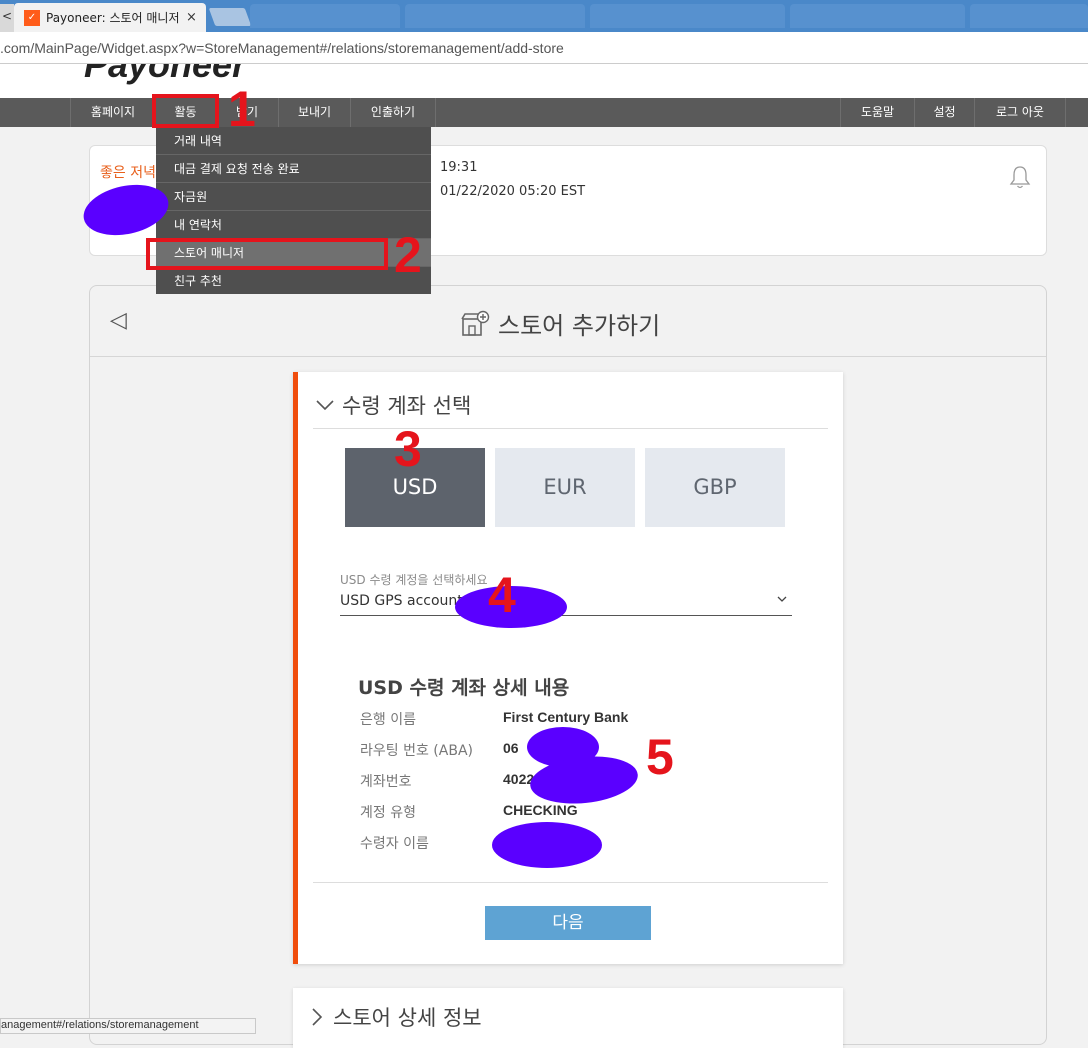 The height and width of the screenshot is (1048, 1088). I want to click on browser-tab-bar: < ✓ Payoneer: 스토어 매니저 ×, so click(544, 16).